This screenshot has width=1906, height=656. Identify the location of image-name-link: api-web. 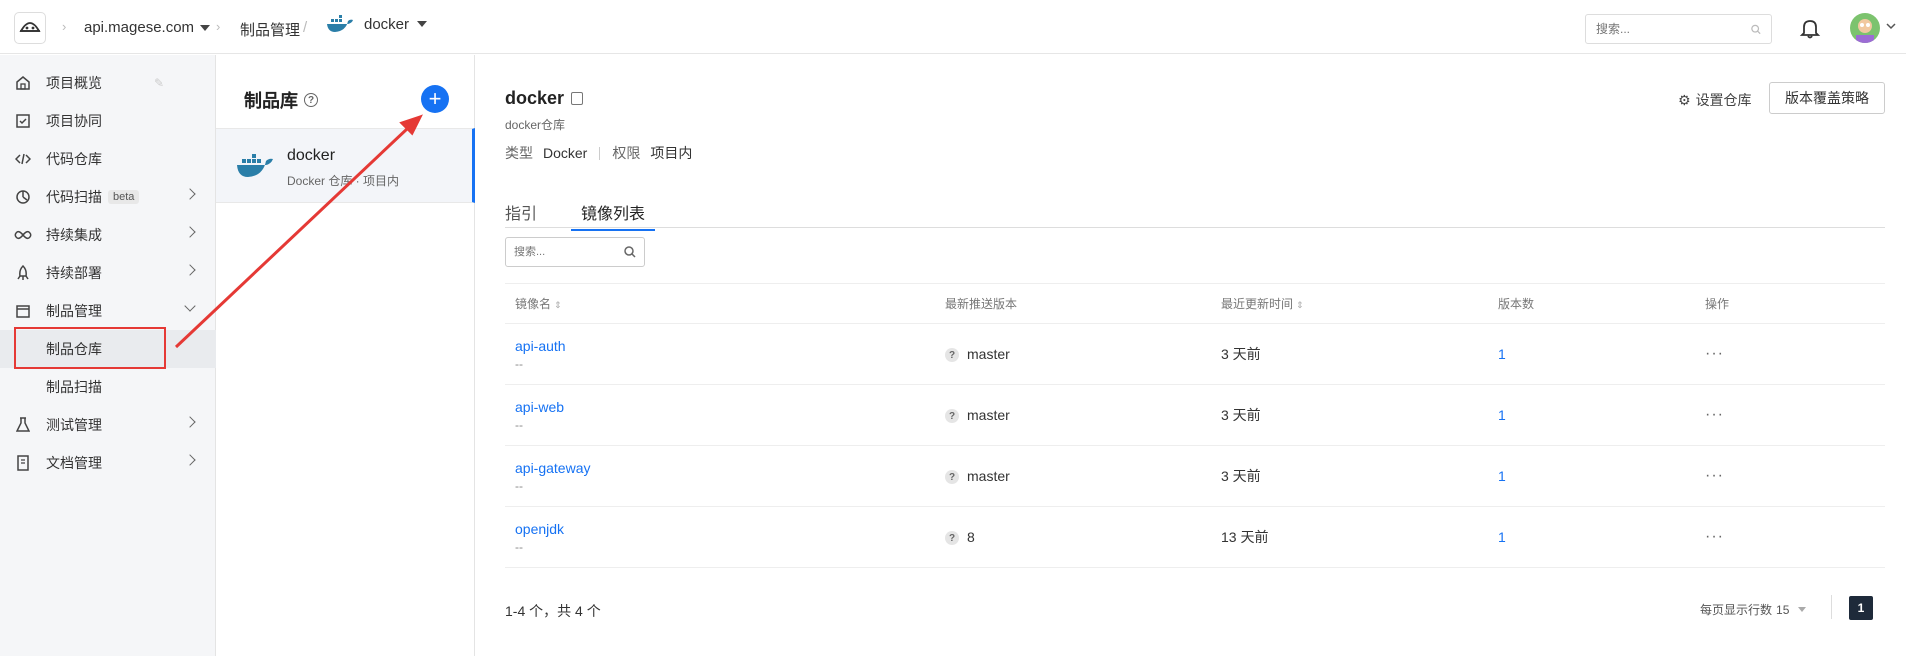
(725, 407).